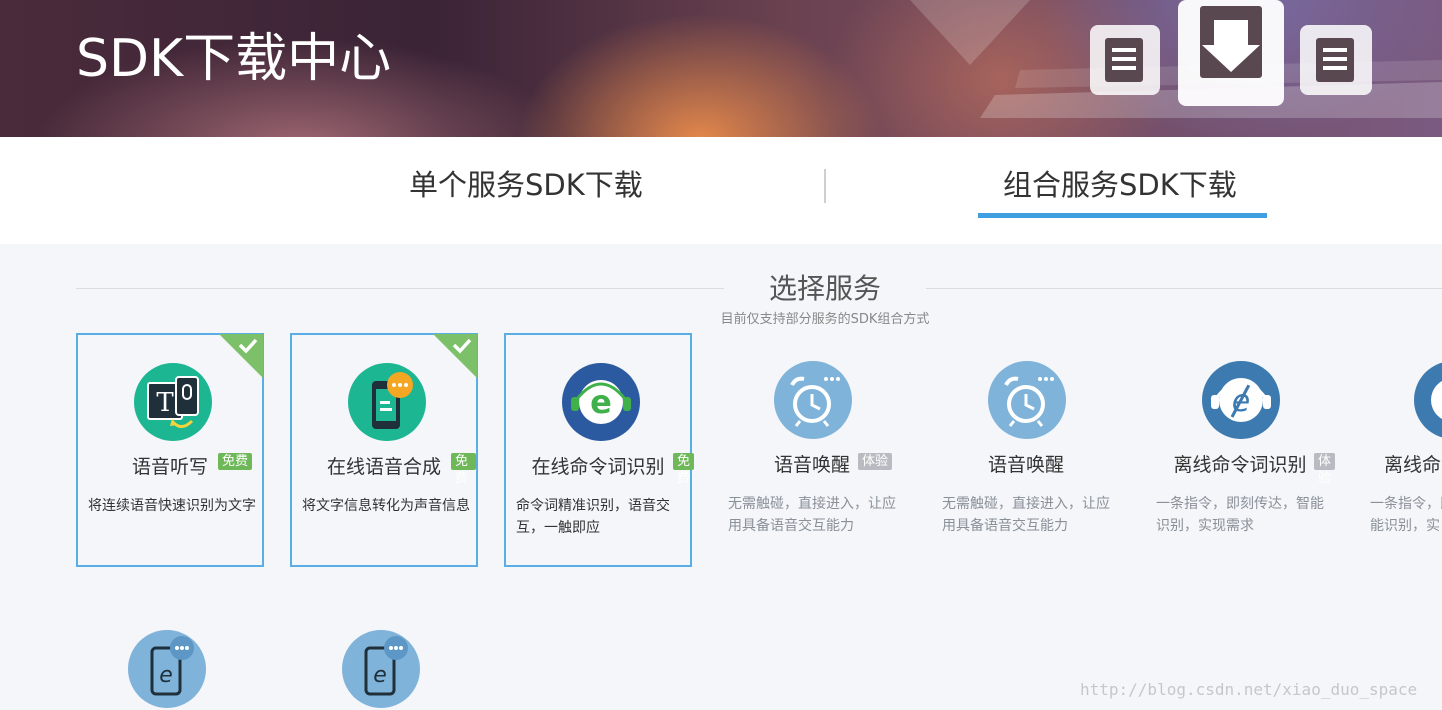 This screenshot has width=1442, height=710. Describe the element at coordinates (1176, 59) in the screenshot. I see `download-illustration-icon` at that location.